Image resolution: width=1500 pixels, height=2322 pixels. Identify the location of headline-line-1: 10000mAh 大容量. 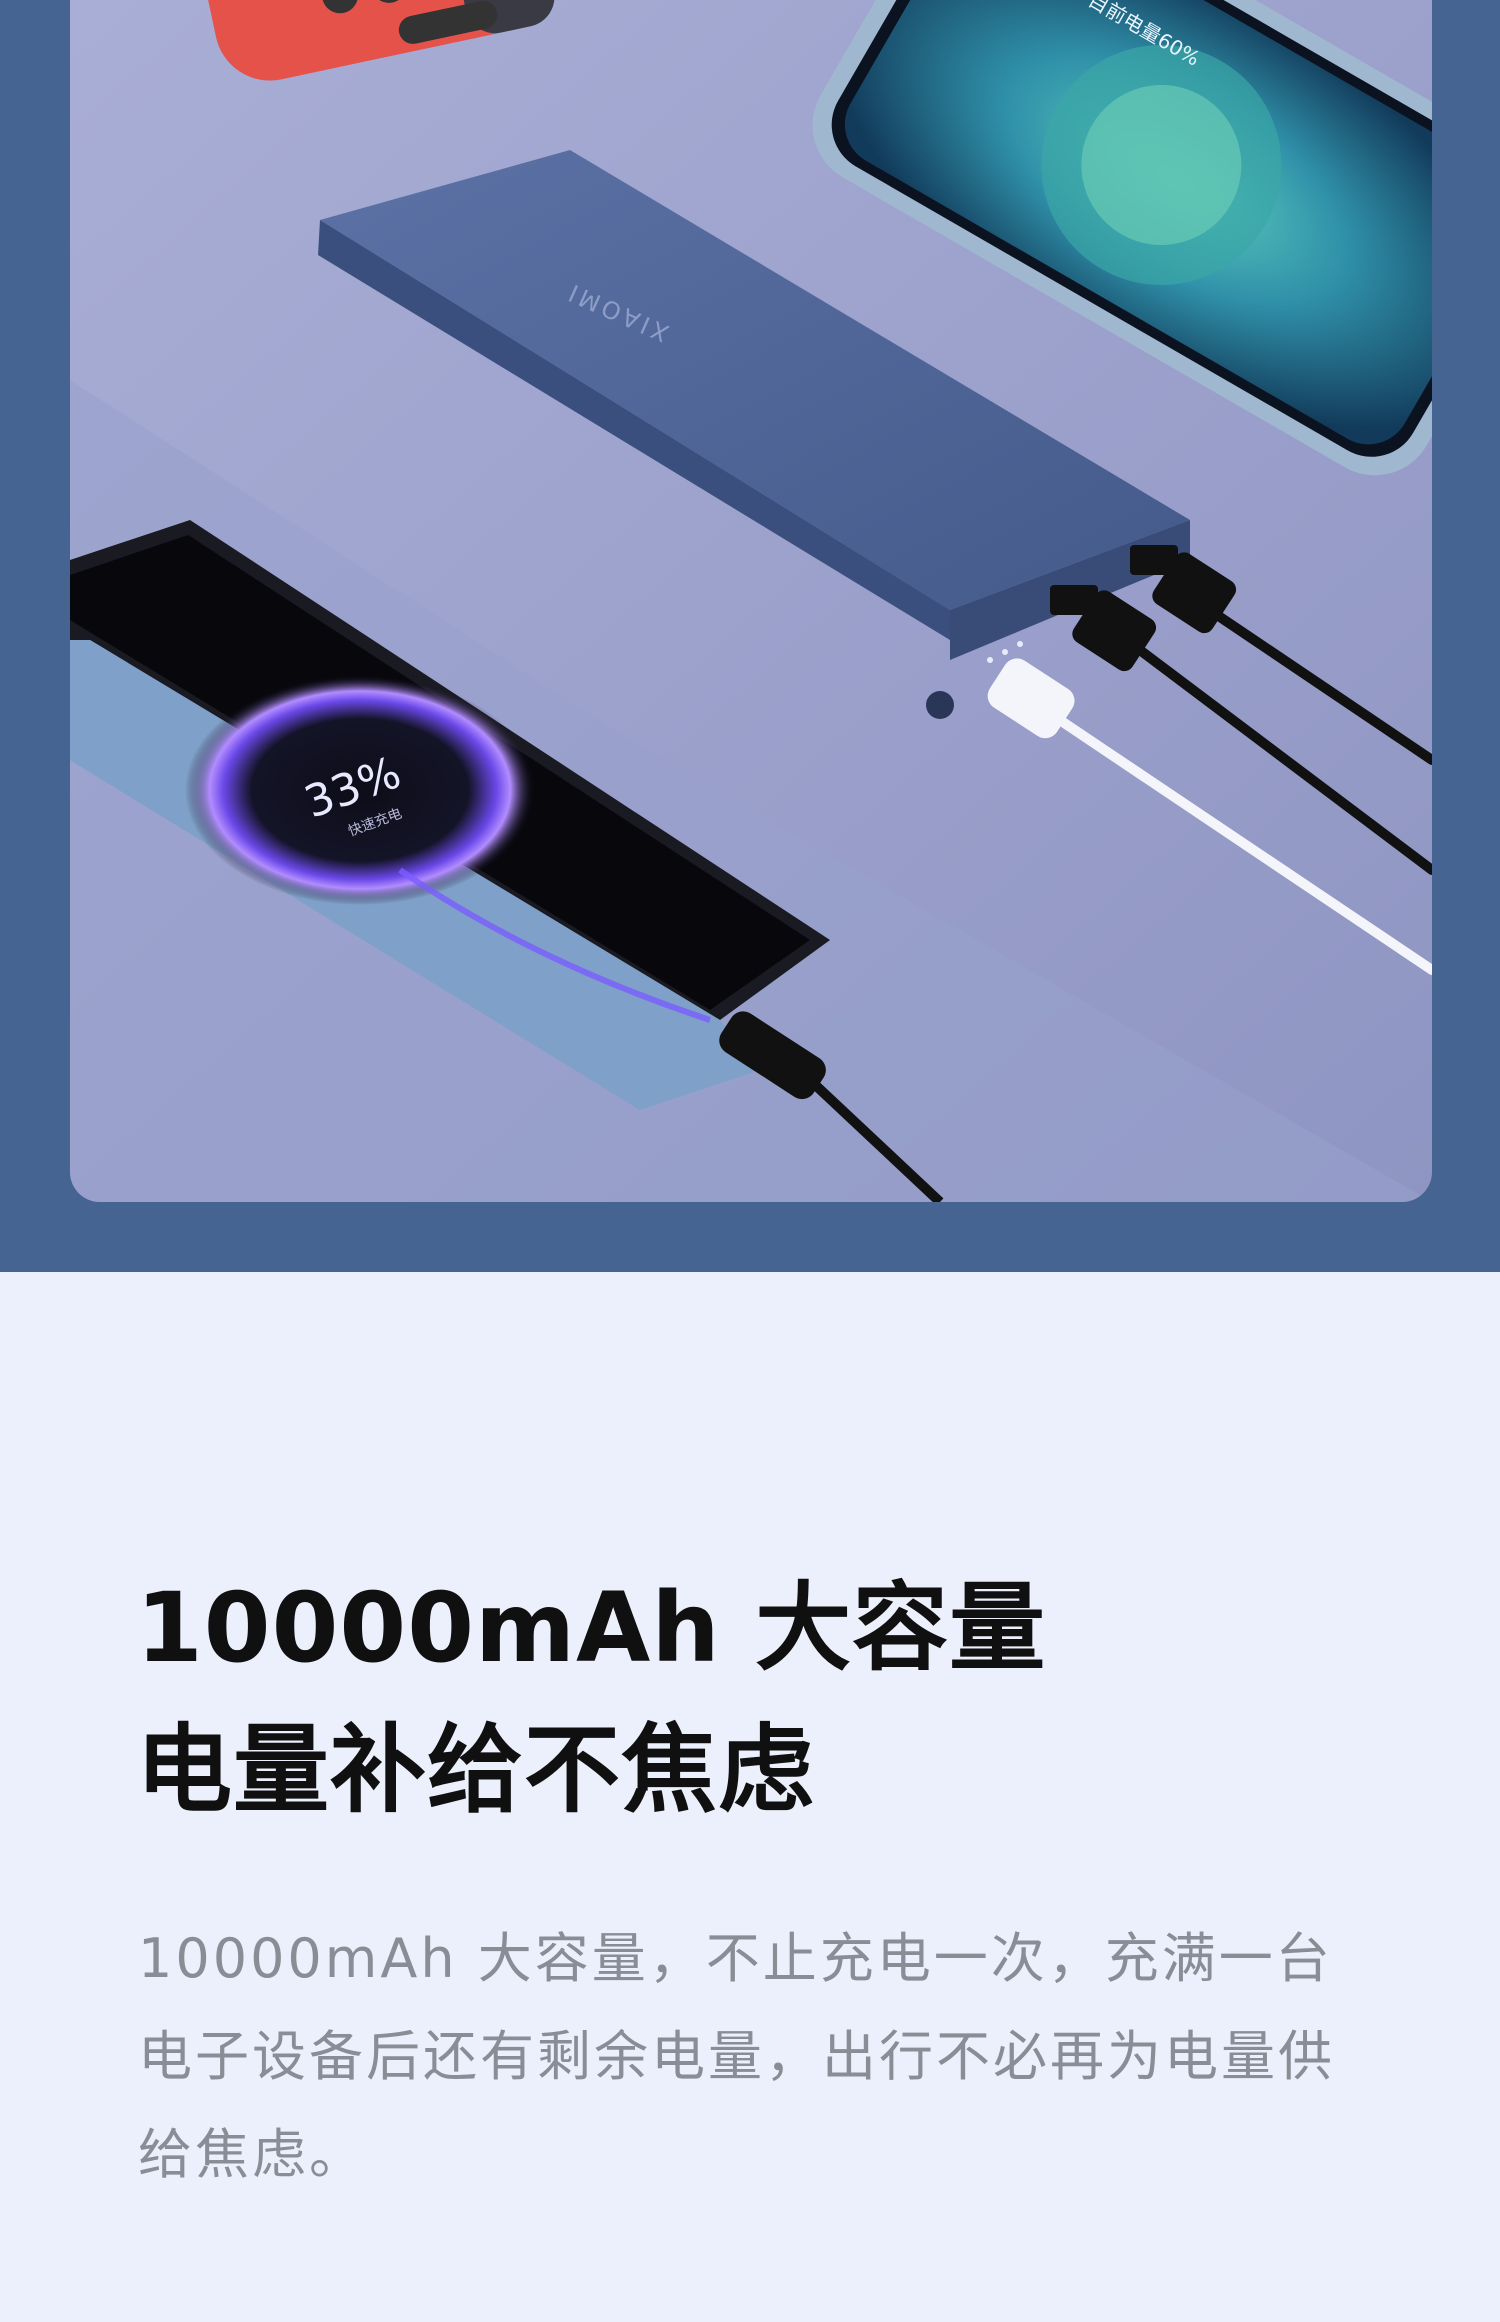
(591, 1628).